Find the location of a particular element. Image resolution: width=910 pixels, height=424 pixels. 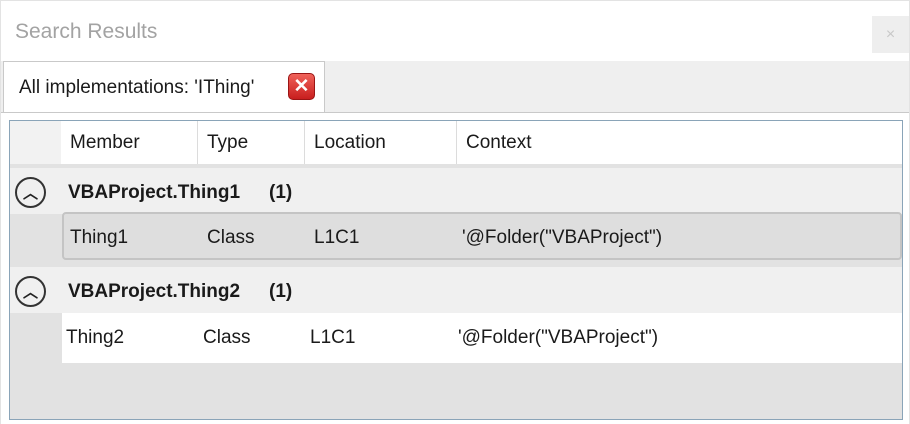

grid-empty-area is located at coordinates (456, 391).